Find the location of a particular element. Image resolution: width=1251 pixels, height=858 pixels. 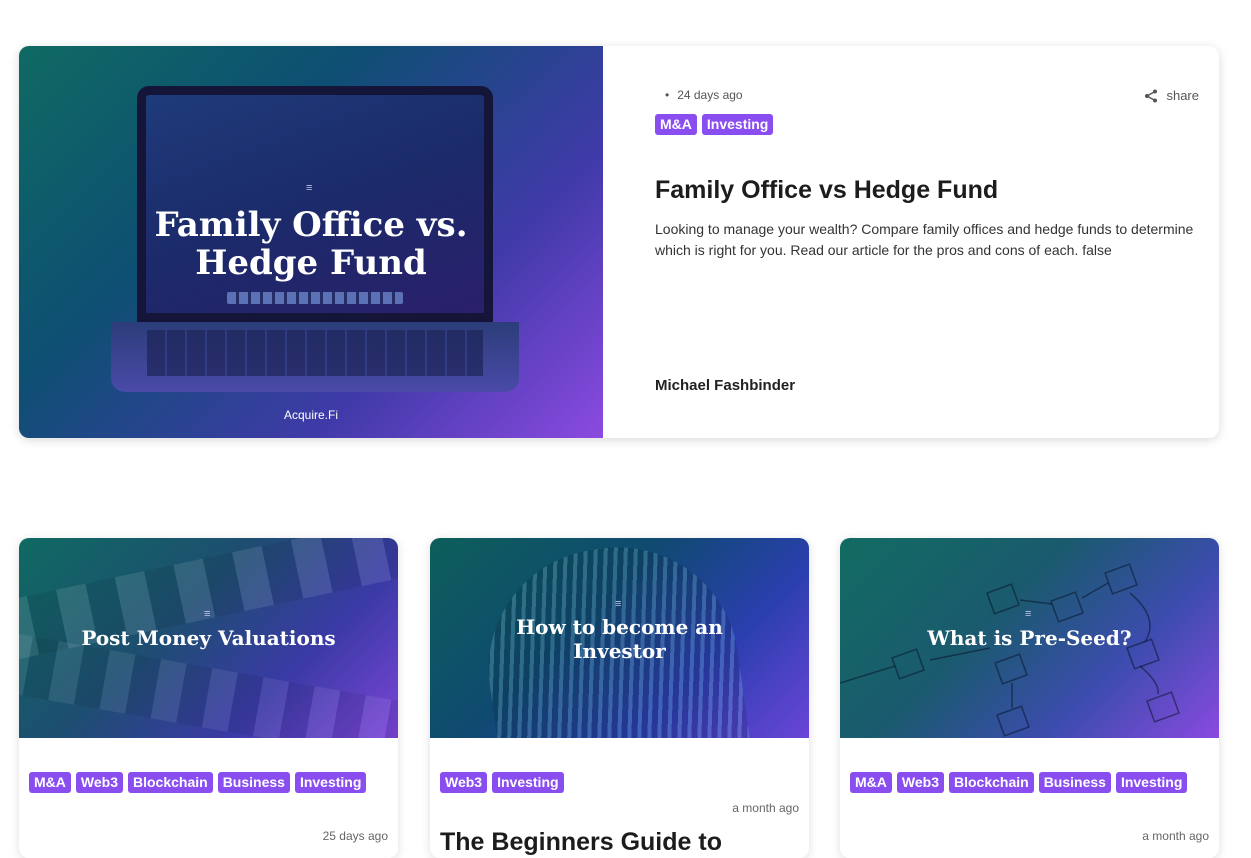

article-card-image: ≡ What is Pre-Seed? is located at coordinates (1029, 638).